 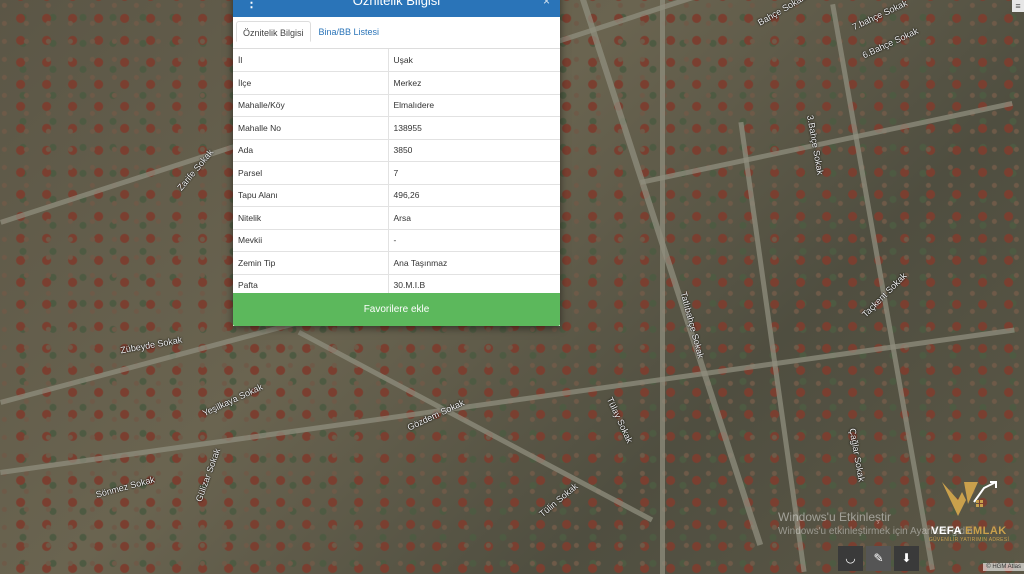 I want to click on tab-attribute-info: Öznitelik Bilgisi, so click(x=273, y=31).